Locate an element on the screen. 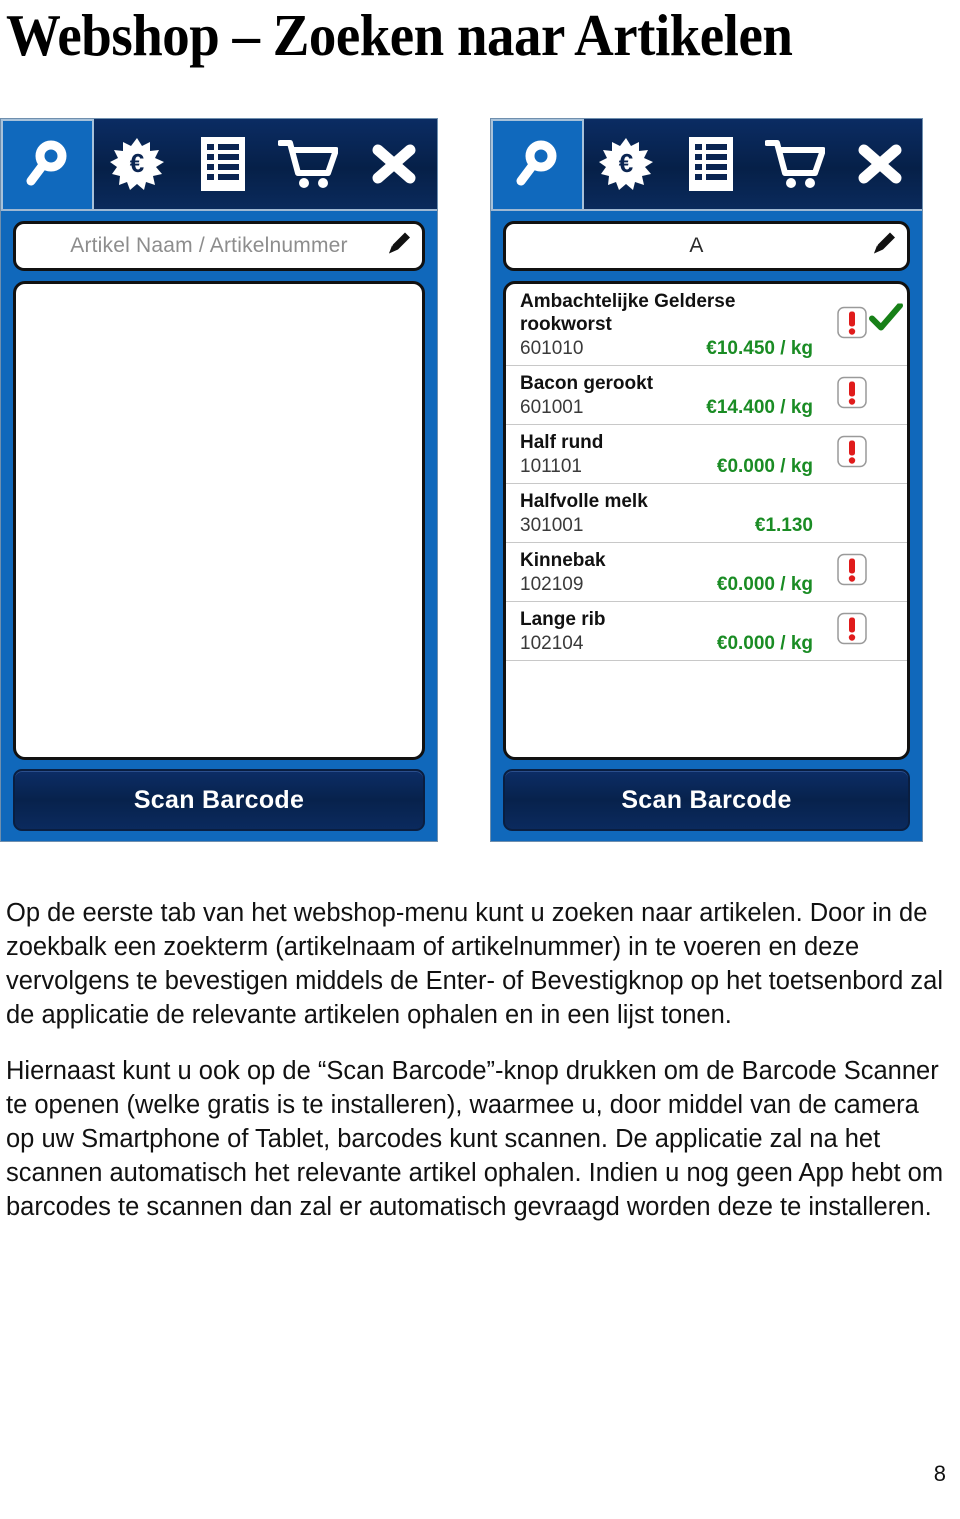 This screenshot has height=1519, width=960. product-name: Bacon gerookt is located at coordinates (587, 383).